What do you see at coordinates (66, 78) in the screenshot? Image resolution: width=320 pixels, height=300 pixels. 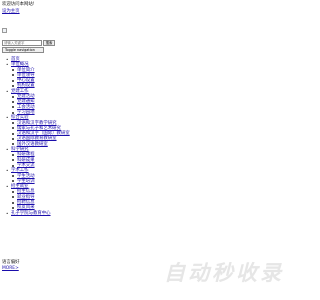 I see `nav-submenu: 单位简介 单位领导 中心设置 机构设置` at bounding box center [66, 78].